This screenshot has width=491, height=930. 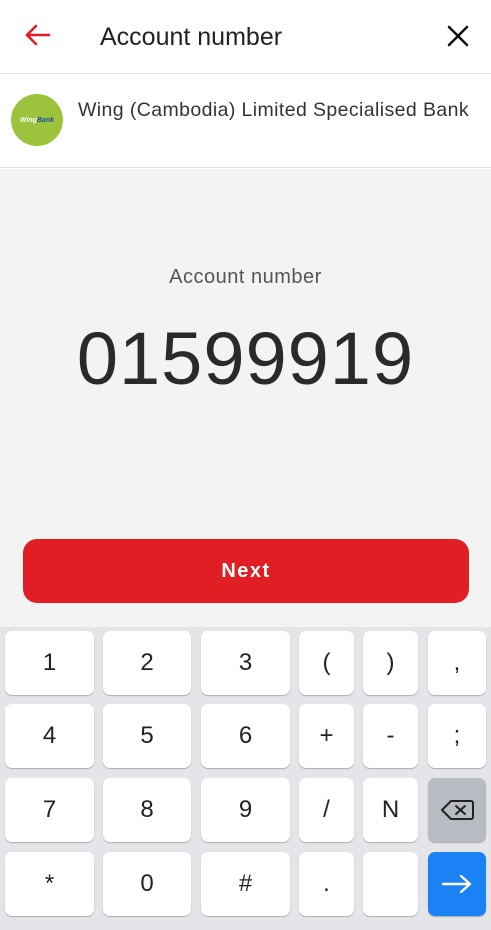 I want to click on account-number-value: 01599919, so click(x=245, y=358).